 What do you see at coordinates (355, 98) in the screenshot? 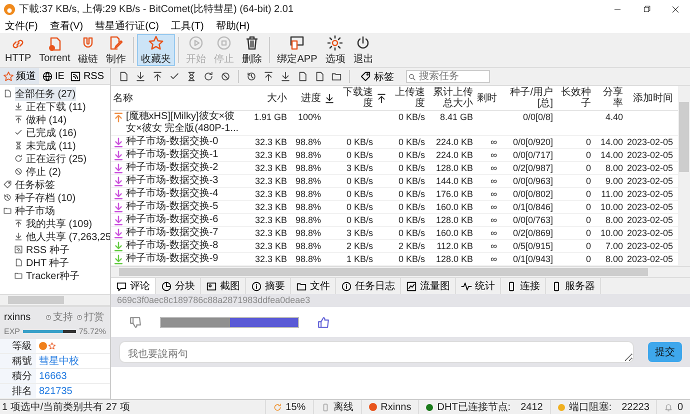
I see `column-header: 下载速度` at bounding box center [355, 98].